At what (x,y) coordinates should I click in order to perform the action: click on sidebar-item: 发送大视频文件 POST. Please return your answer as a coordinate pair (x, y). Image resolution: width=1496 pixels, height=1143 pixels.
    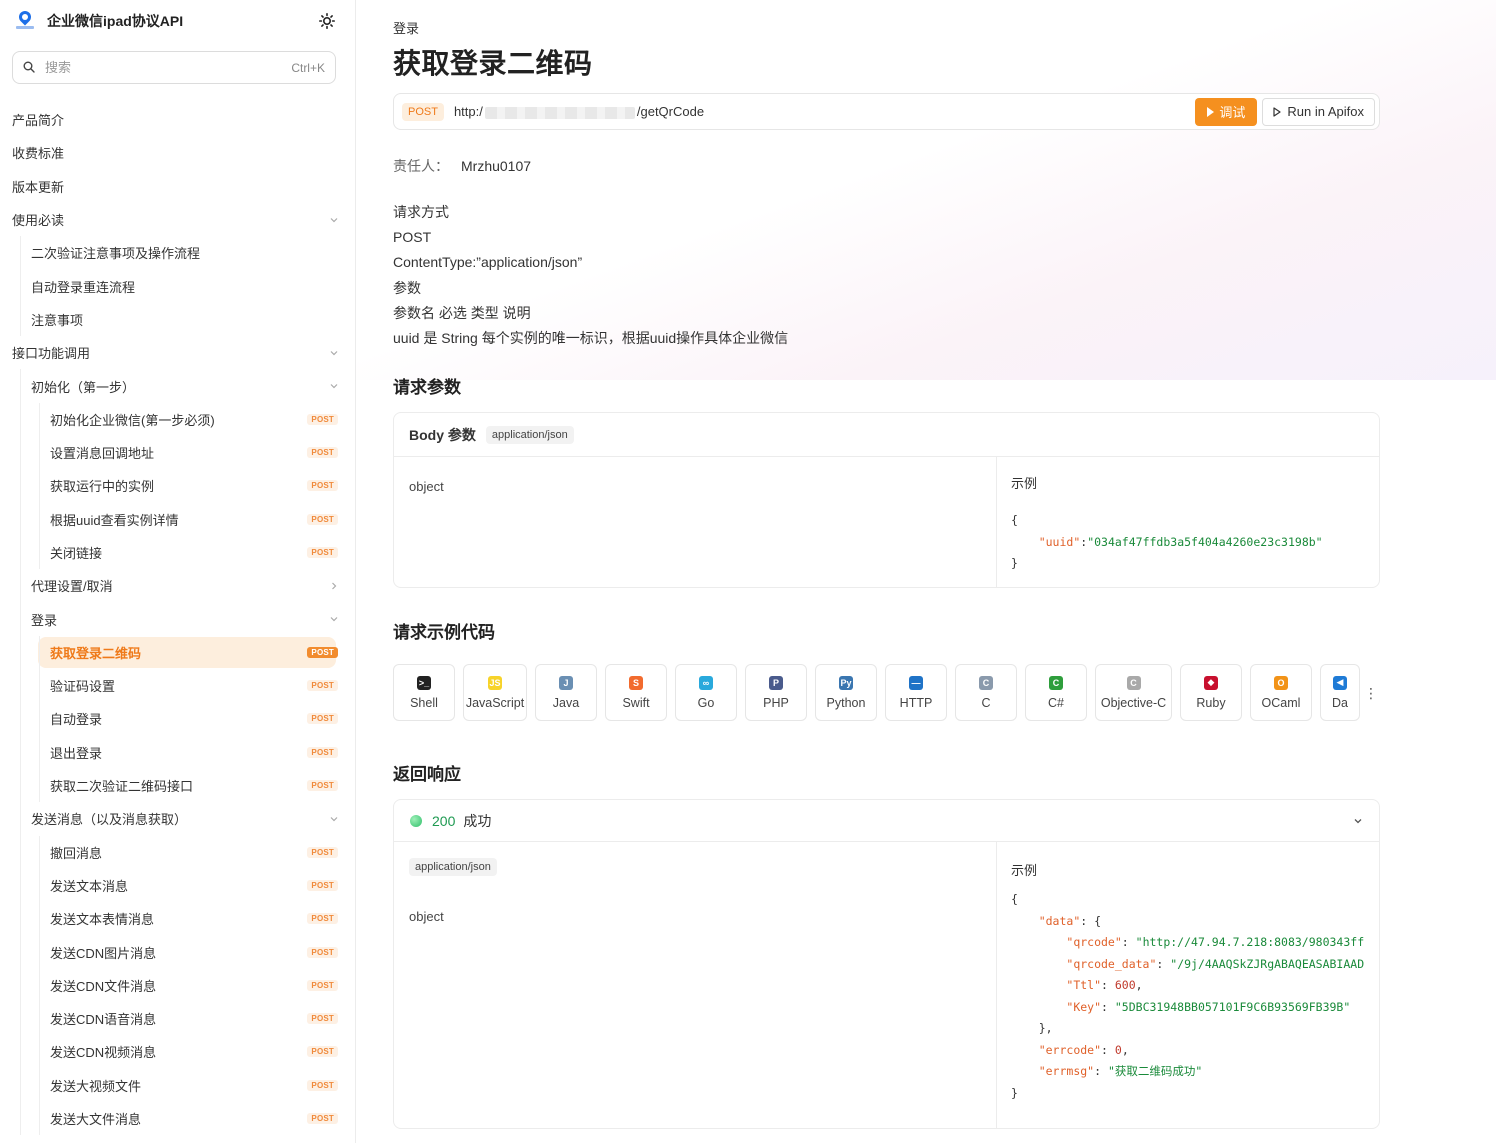
    Looking at the image, I should click on (177, 1085).